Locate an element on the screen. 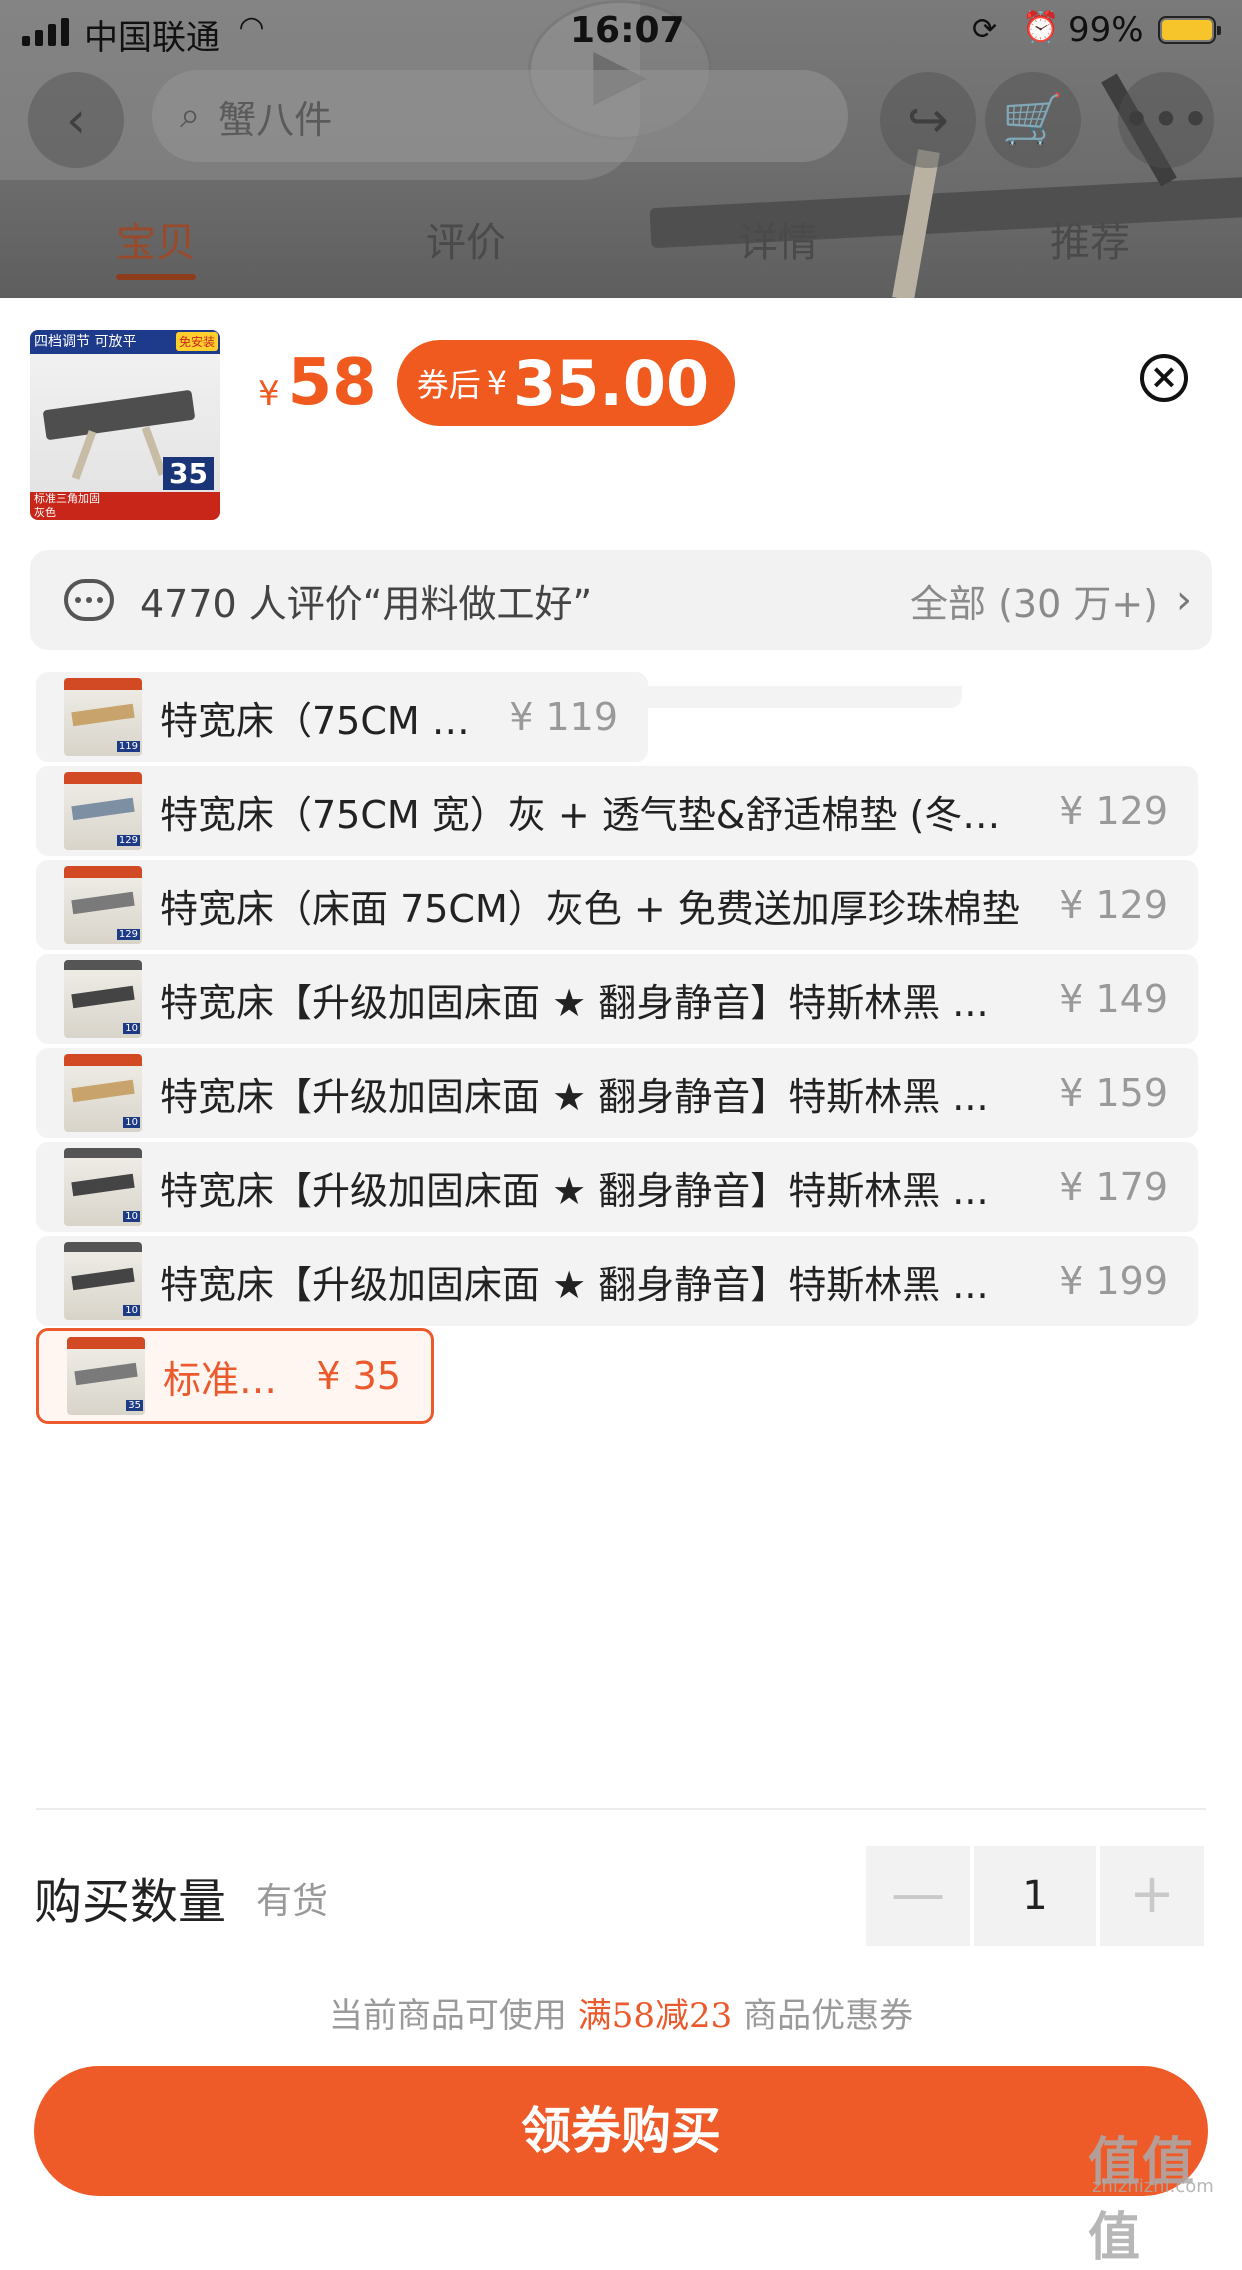 This screenshot has width=1242, height=2270. review-summary-bar: 4770 人评价“用料做工好” 全部 (30 万+) › is located at coordinates (621, 600).